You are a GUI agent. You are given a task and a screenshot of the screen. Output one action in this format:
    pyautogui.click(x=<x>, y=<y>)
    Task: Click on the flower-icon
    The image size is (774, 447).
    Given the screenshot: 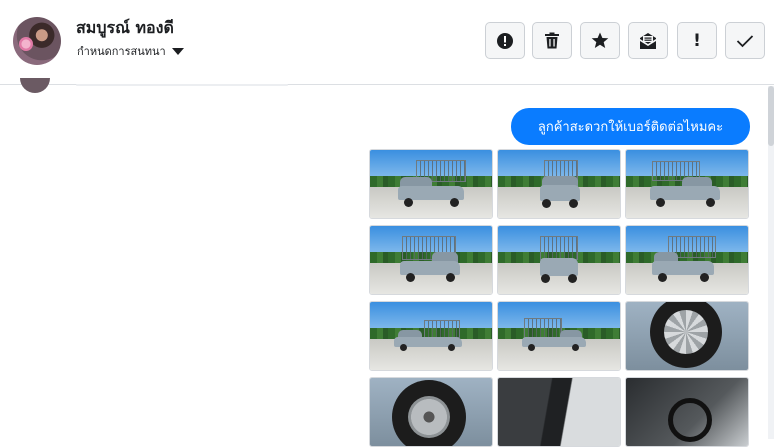 What is the action you would take?
    pyautogui.click(x=26, y=44)
    